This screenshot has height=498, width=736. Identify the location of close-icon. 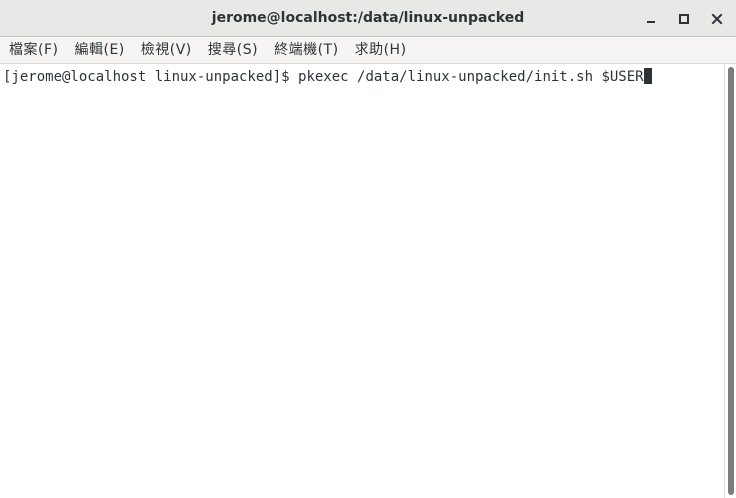
(717, 19).